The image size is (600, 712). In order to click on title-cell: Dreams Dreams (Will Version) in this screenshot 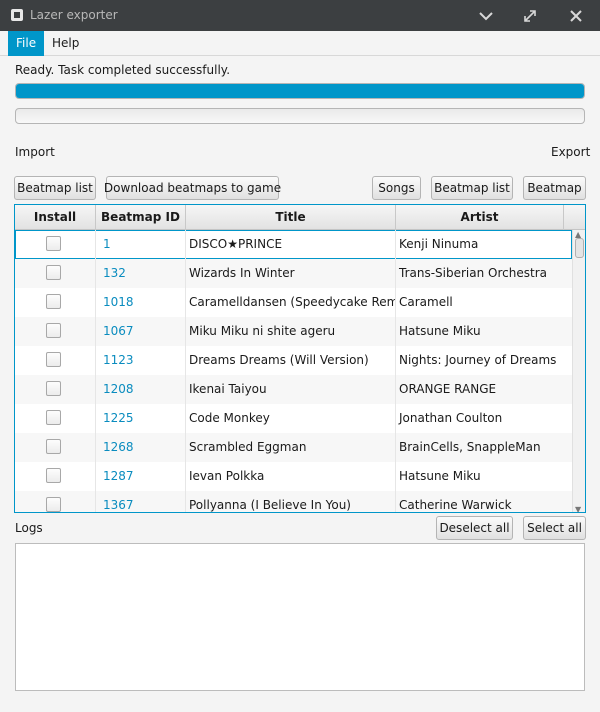, I will do `click(291, 360)`.